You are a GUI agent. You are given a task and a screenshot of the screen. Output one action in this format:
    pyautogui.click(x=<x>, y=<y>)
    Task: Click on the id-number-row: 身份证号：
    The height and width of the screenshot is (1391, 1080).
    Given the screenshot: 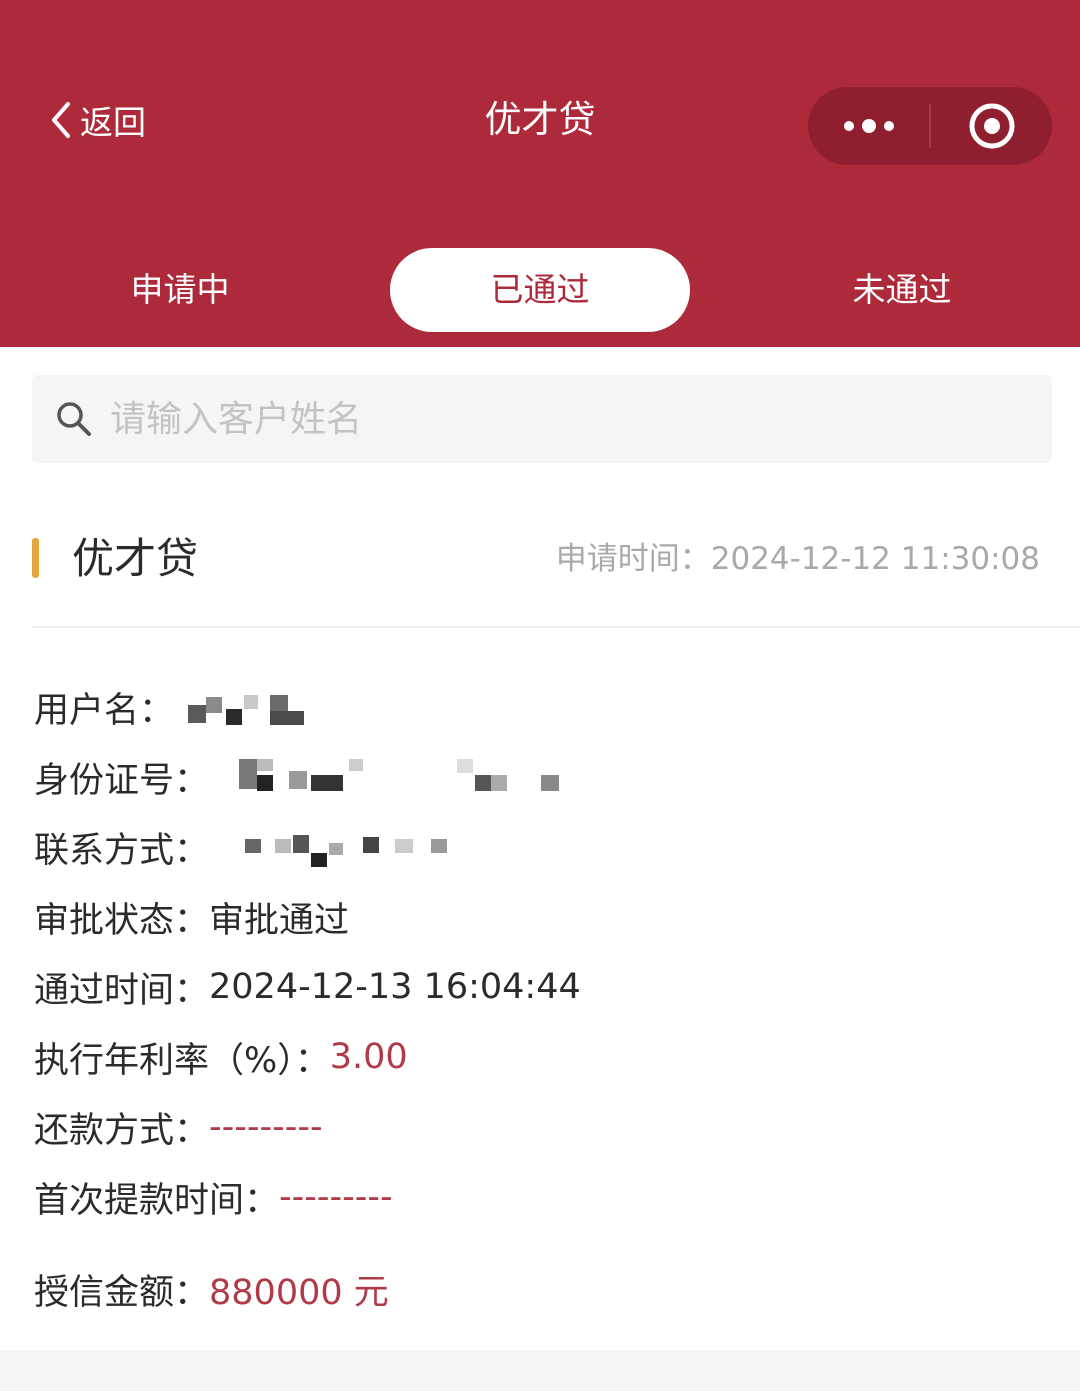 What is the action you would take?
    pyautogui.click(x=534, y=777)
    